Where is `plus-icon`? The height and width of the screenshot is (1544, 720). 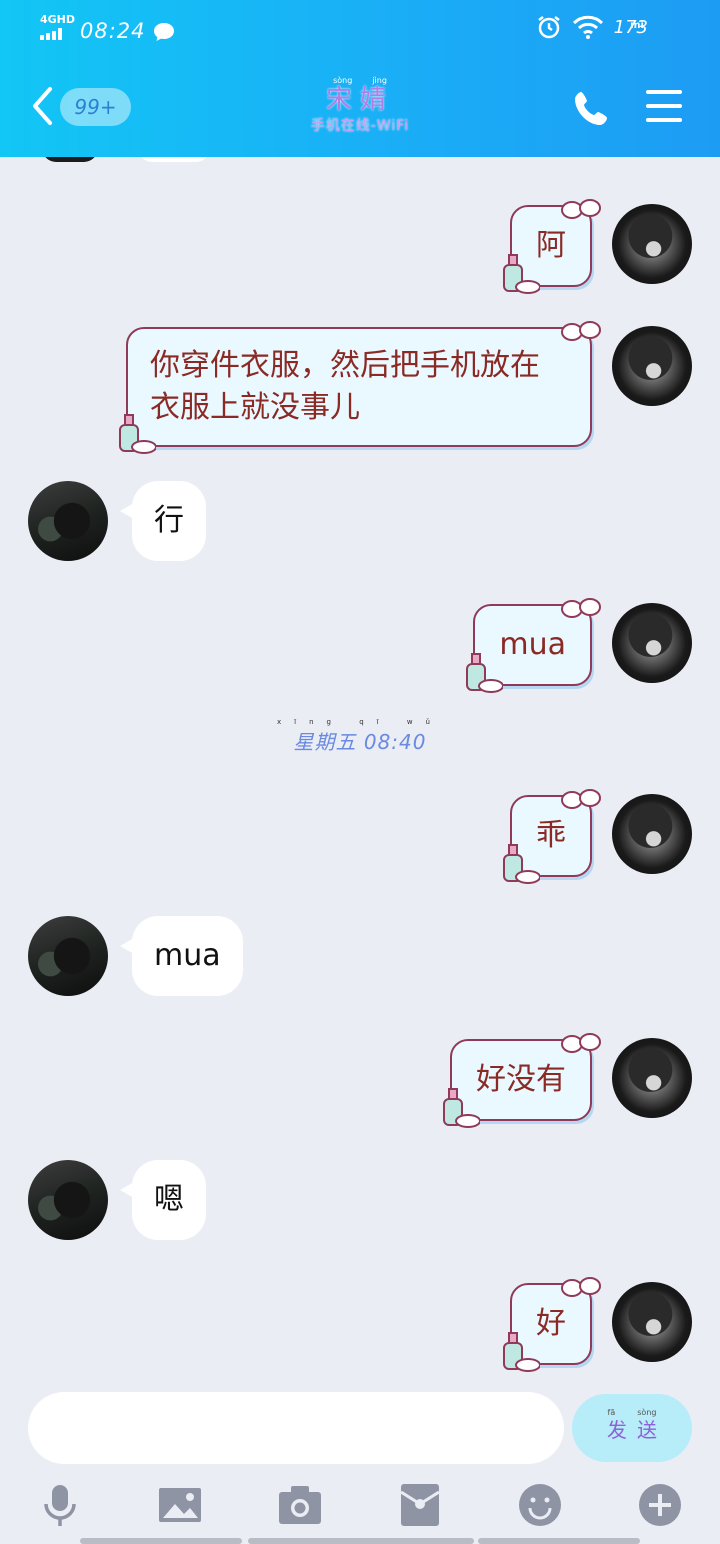 plus-icon is located at coordinates (660, 1505).